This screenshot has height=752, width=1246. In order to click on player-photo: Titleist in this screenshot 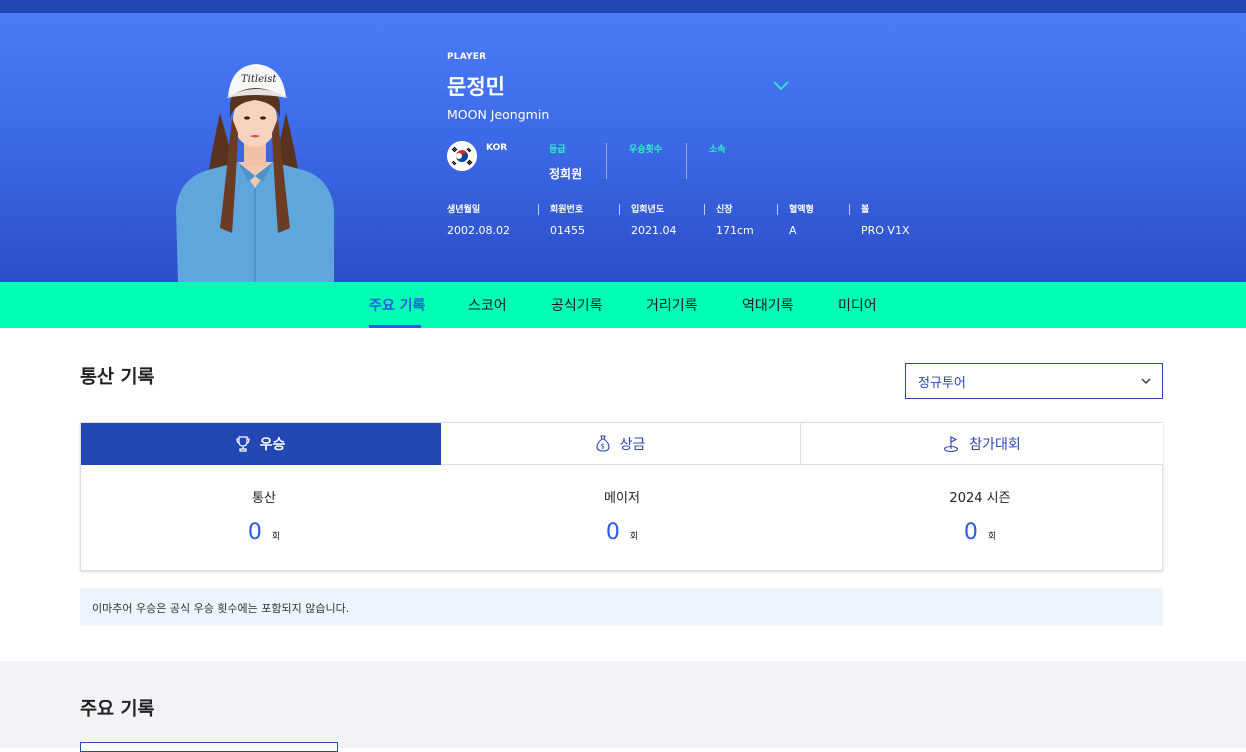, I will do `click(255, 173)`.